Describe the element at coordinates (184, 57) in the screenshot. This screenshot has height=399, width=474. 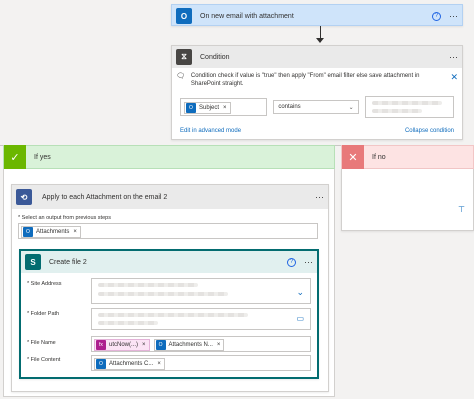
I see `condition-icon: ⧖` at that location.